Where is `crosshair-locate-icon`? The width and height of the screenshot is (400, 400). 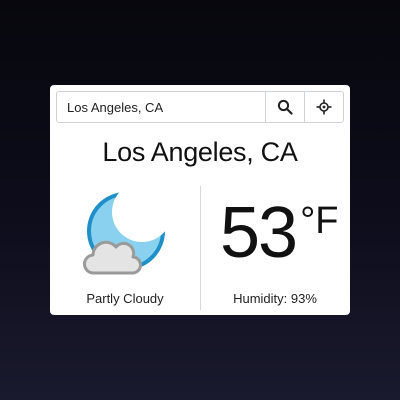
crosshair-locate-icon is located at coordinates (324, 107).